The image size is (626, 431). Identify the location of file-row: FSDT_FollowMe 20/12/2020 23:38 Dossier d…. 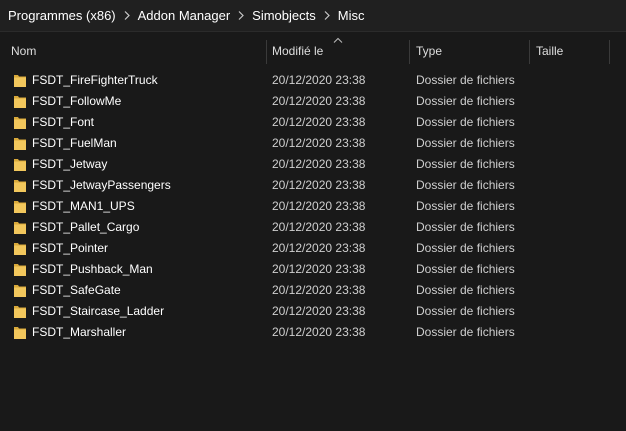
(313, 101).